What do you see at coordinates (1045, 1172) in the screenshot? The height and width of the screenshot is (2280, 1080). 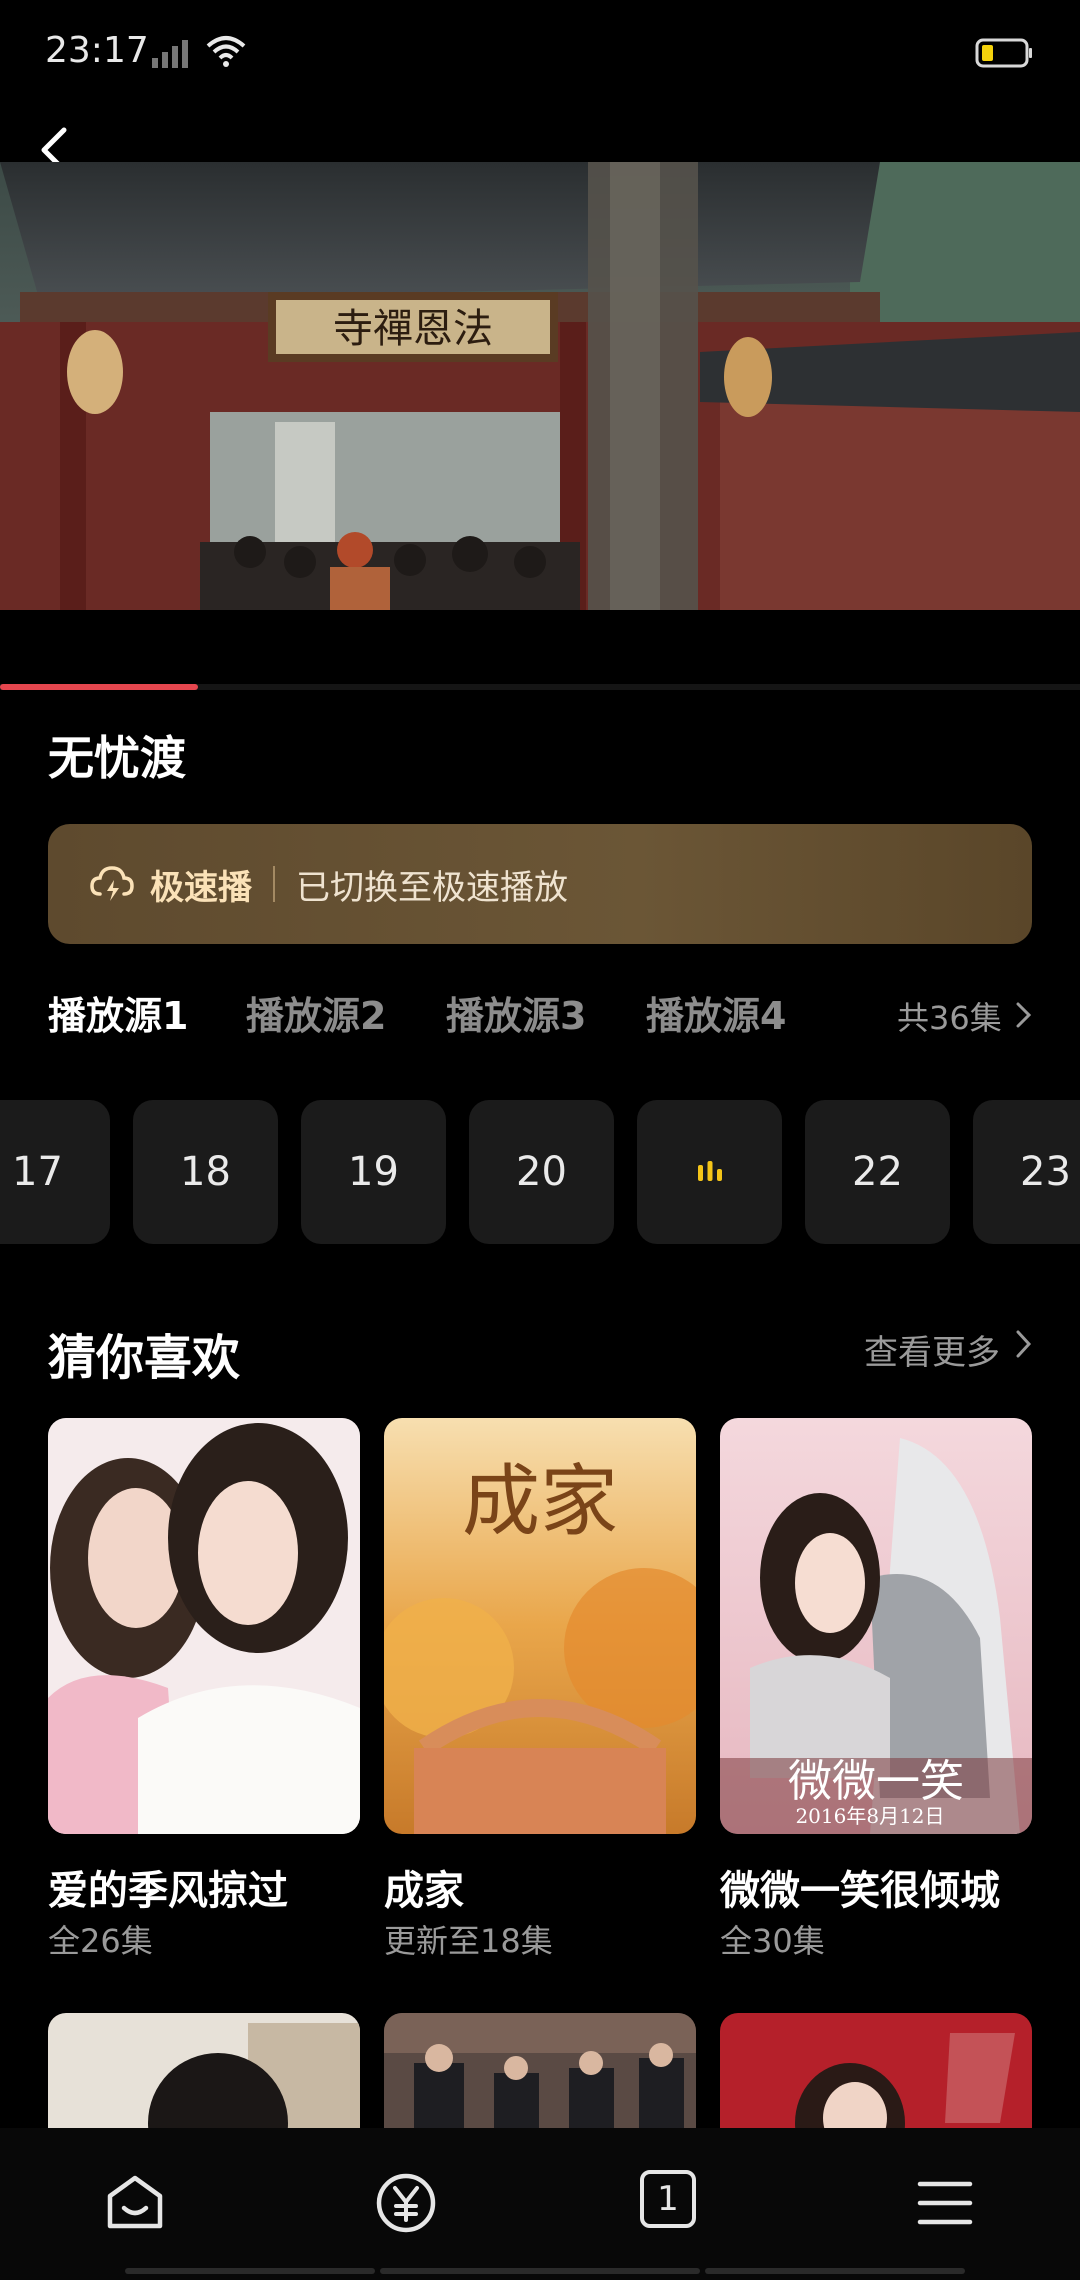 I see `episode-number: 23` at bounding box center [1045, 1172].